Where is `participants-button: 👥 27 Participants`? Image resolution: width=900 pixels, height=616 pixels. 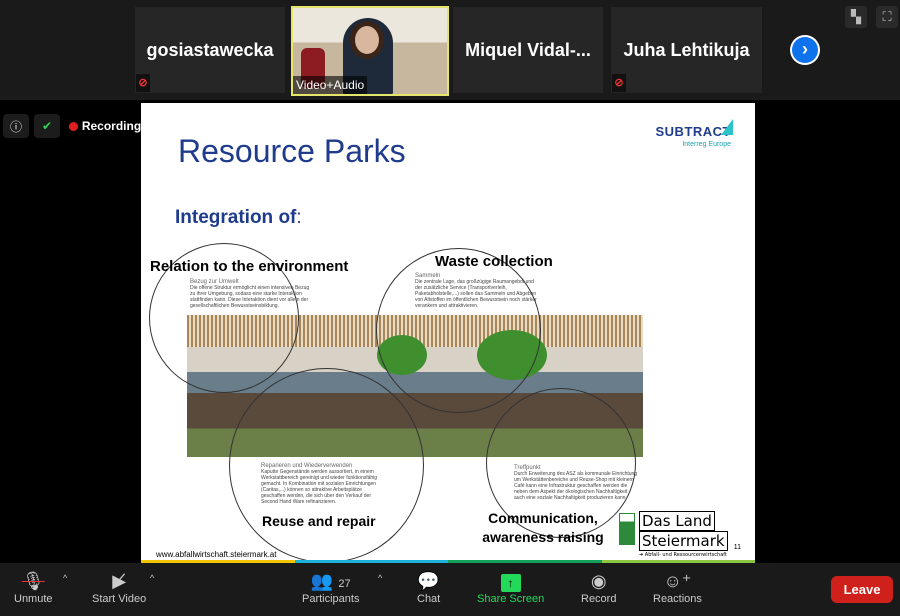
participants-button: 👥 27 Participants is located at coordinates (330, 587).